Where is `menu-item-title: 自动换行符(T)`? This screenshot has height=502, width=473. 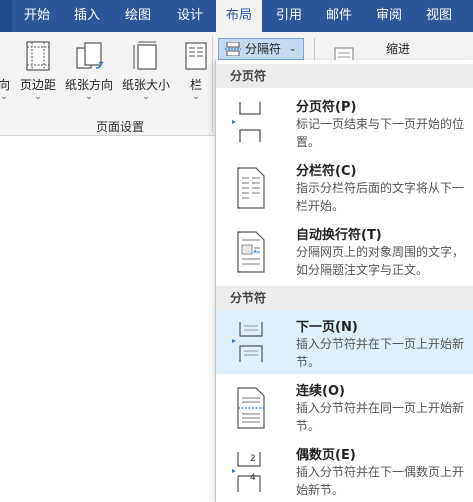
menu-item-title: 自动换行符(T) is located at coordinates (339, 235).